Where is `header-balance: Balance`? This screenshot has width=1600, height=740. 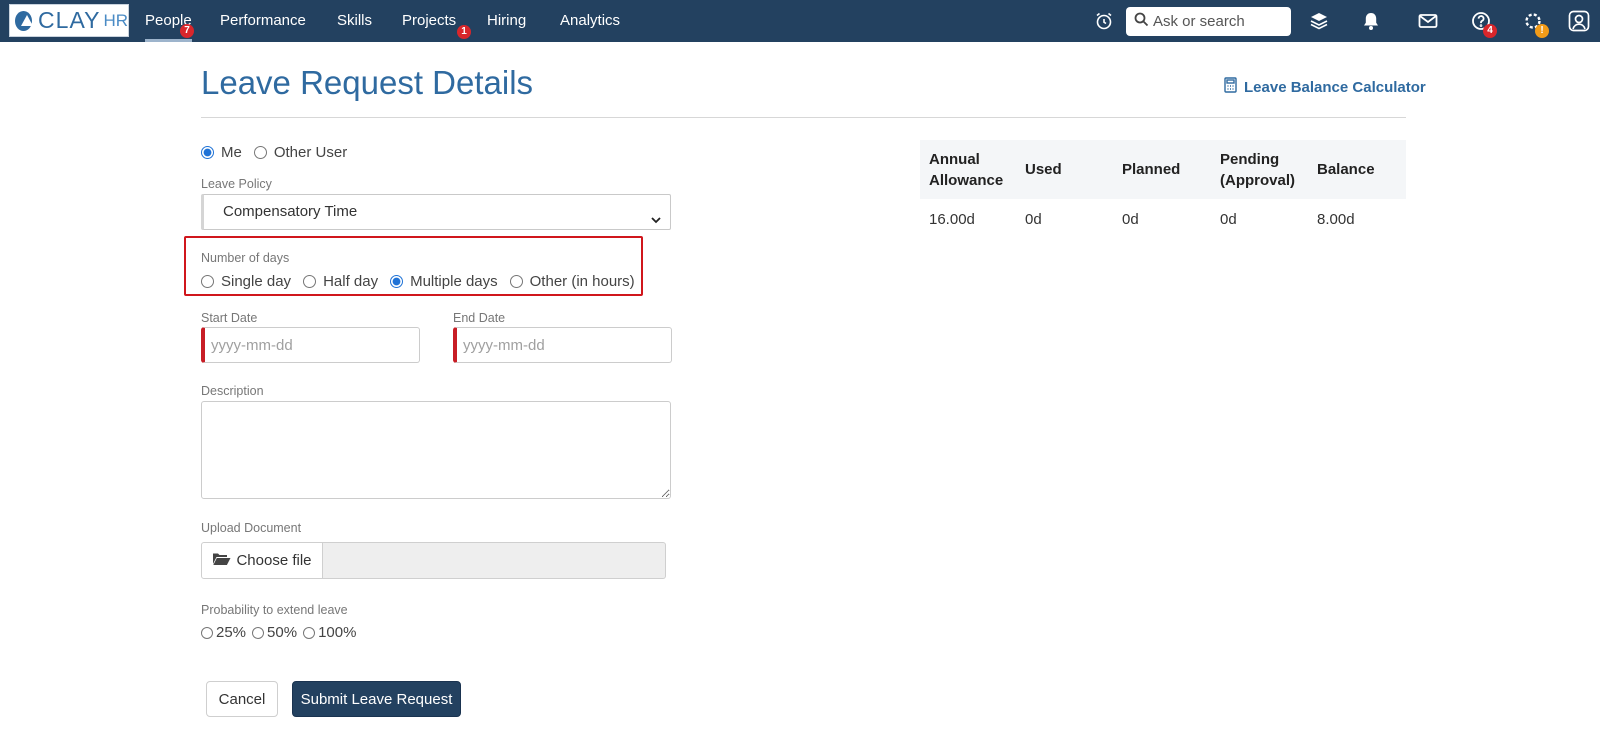
header-balance: Balance is located at coordinates (1357, 169).